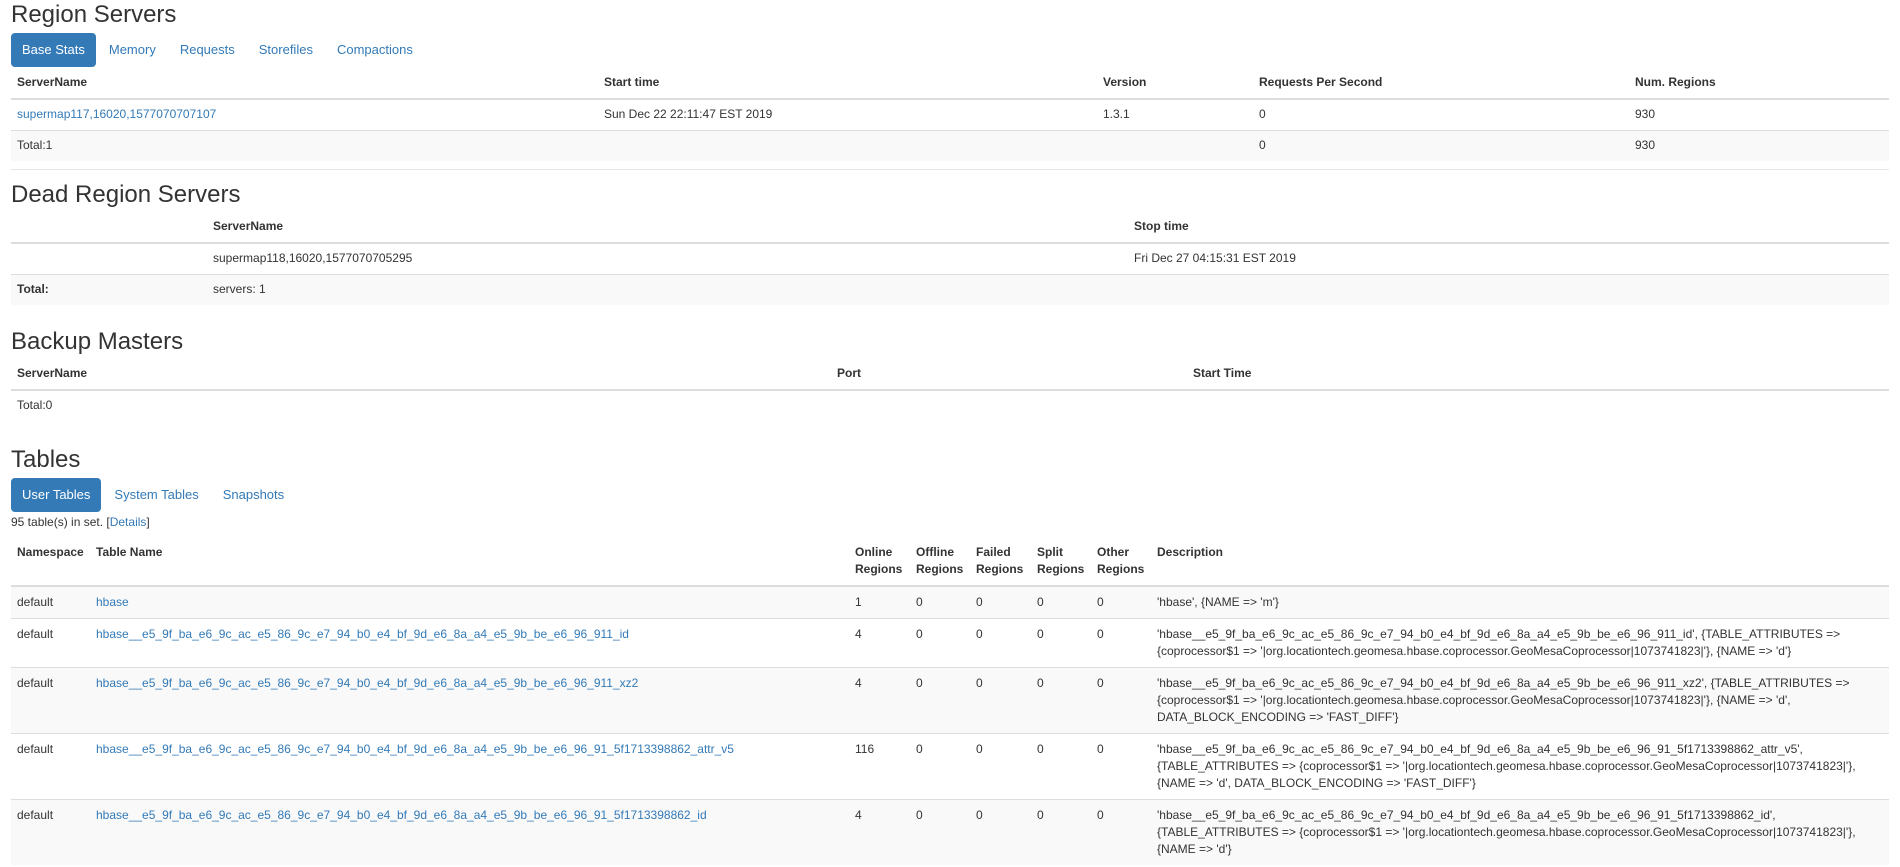 The image size is (1900, 867). Describe the element at coordinates (1508, 258) in the screenshot. I see `stop-time-value: Fri Dec 27 04:15:31 EST 2019` at that location.